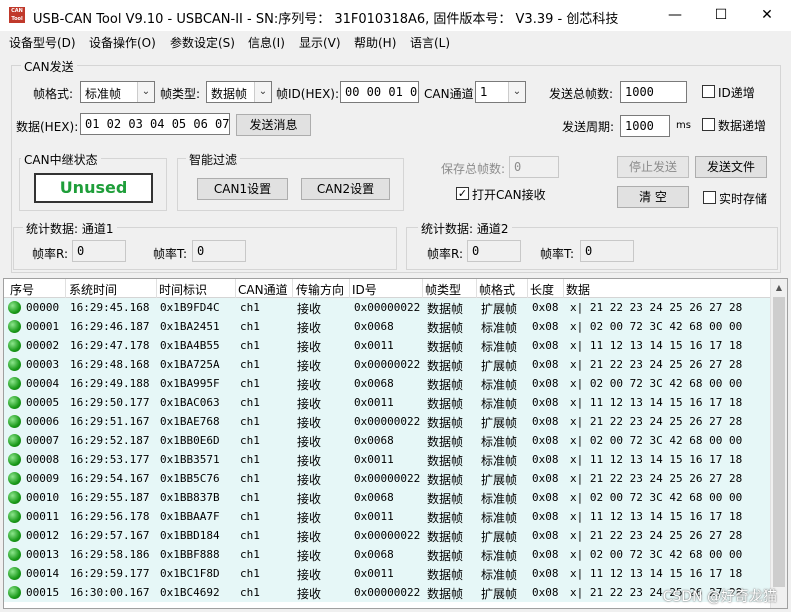  What do you see at coordinates (93, 289) in the screenshot?
I see `column-header: 系统时间` at bounding box center [93, 289].